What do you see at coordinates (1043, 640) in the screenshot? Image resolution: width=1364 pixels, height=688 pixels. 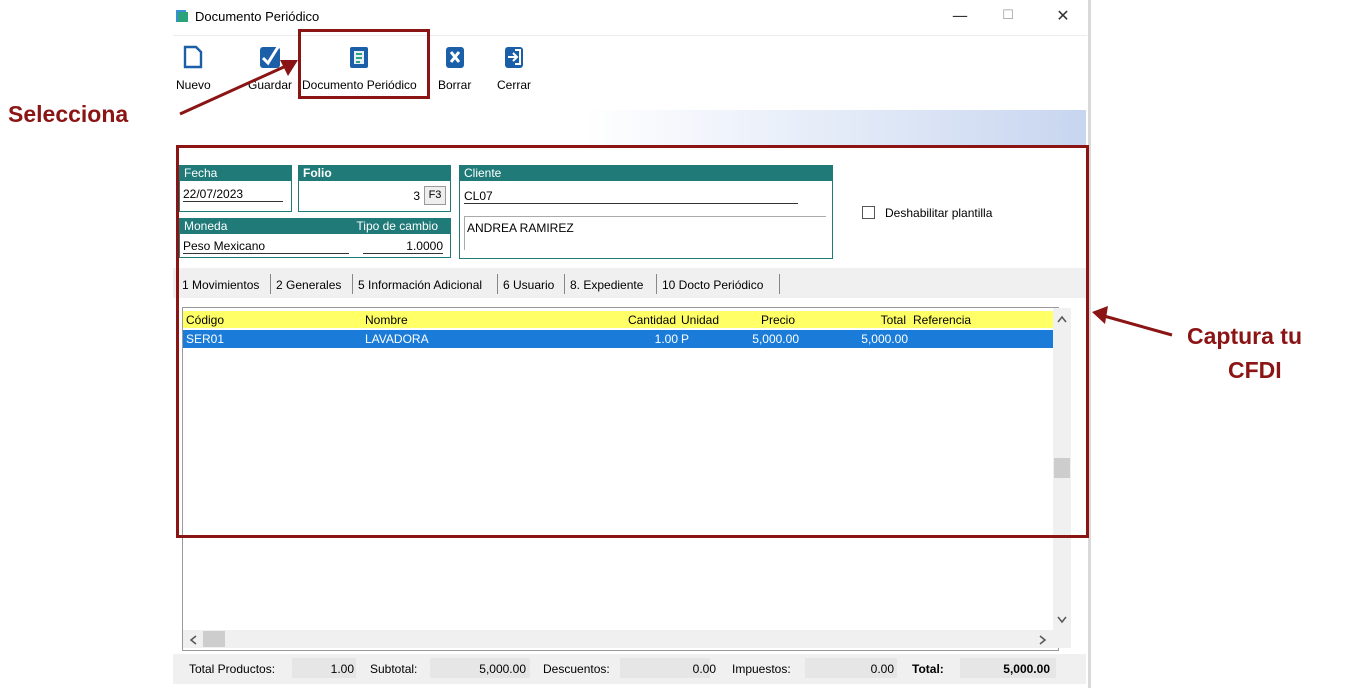 I see `scroll-right-icon` at bounding box center [1043, 640].